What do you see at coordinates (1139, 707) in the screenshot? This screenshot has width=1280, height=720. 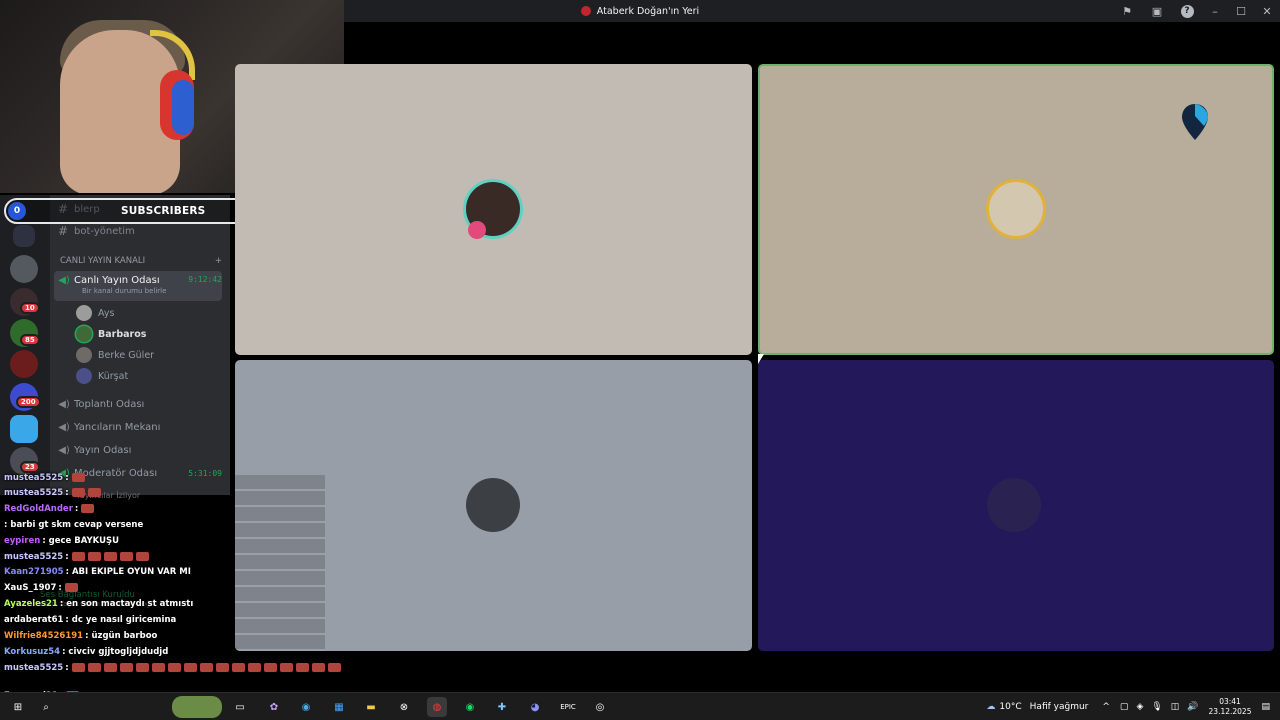 I see `tray-icon: ◈` at bounding box center [1139, 707].